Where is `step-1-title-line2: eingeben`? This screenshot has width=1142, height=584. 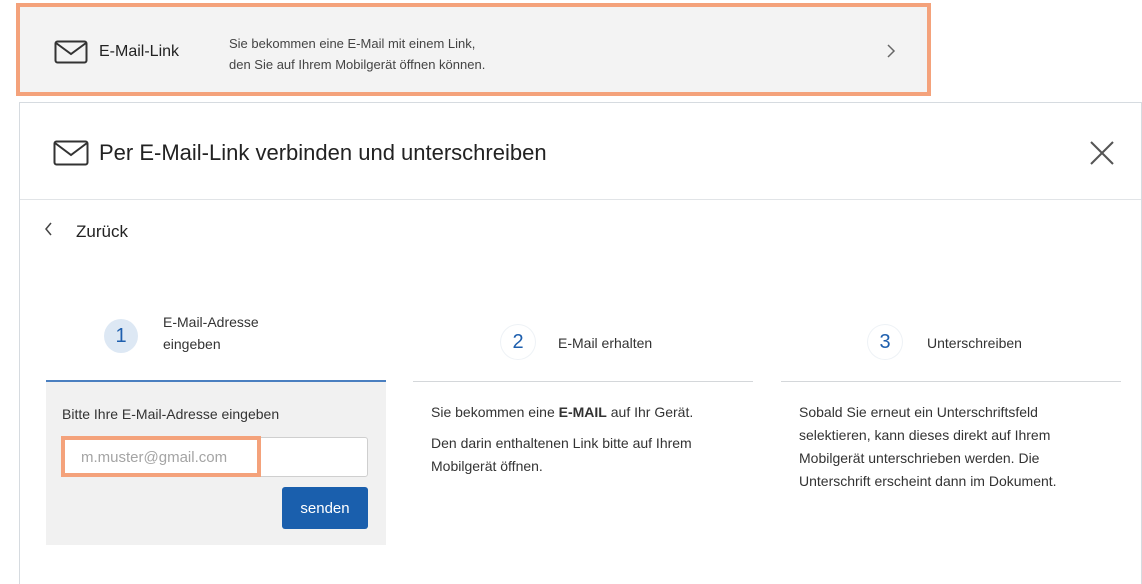
step-1-title-line2: eingeben is located at coordinates (192, 344).